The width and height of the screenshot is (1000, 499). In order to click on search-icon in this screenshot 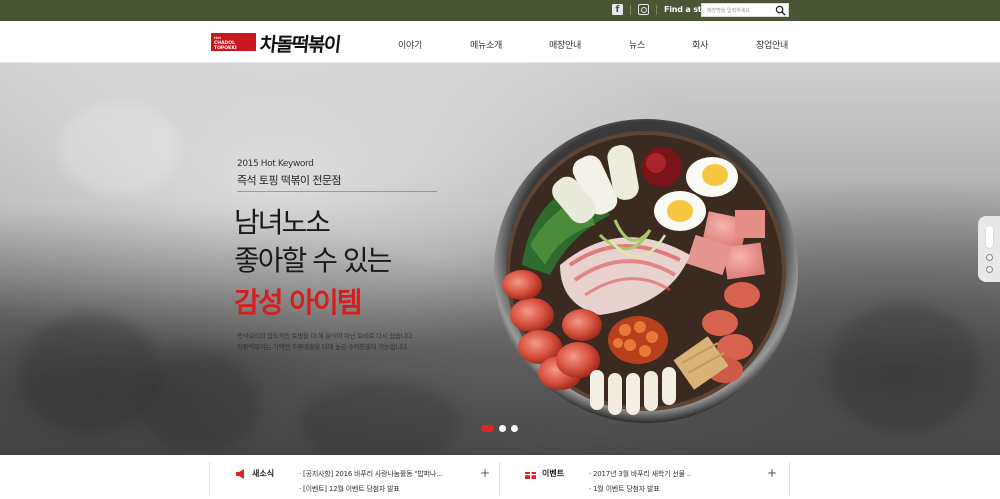, I will do `click(780, 10)`.